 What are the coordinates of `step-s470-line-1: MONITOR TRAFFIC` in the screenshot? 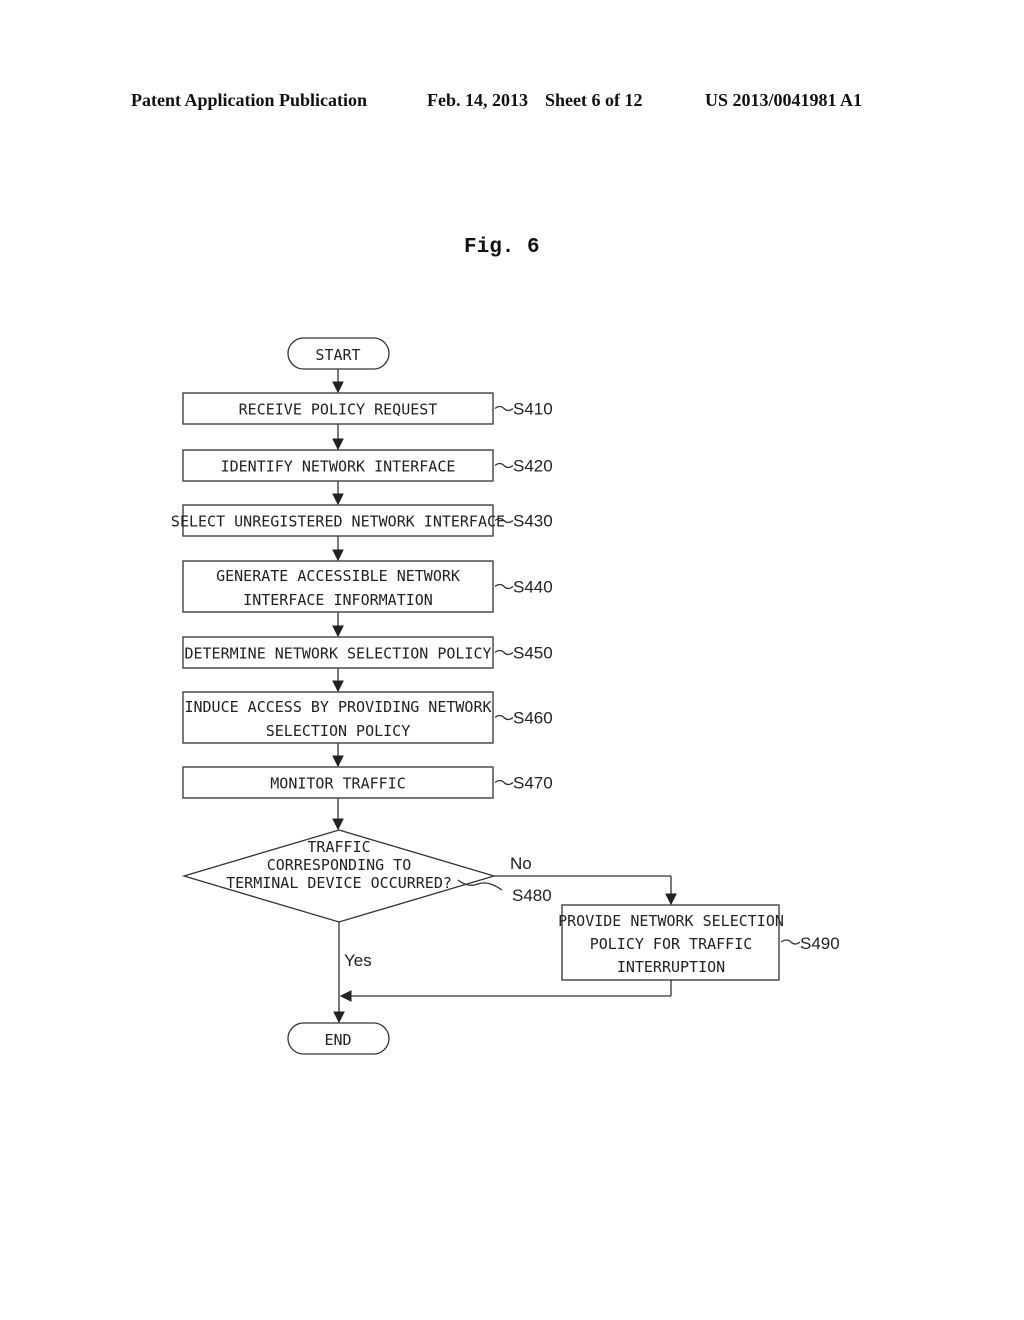 It's located at (337, 784).